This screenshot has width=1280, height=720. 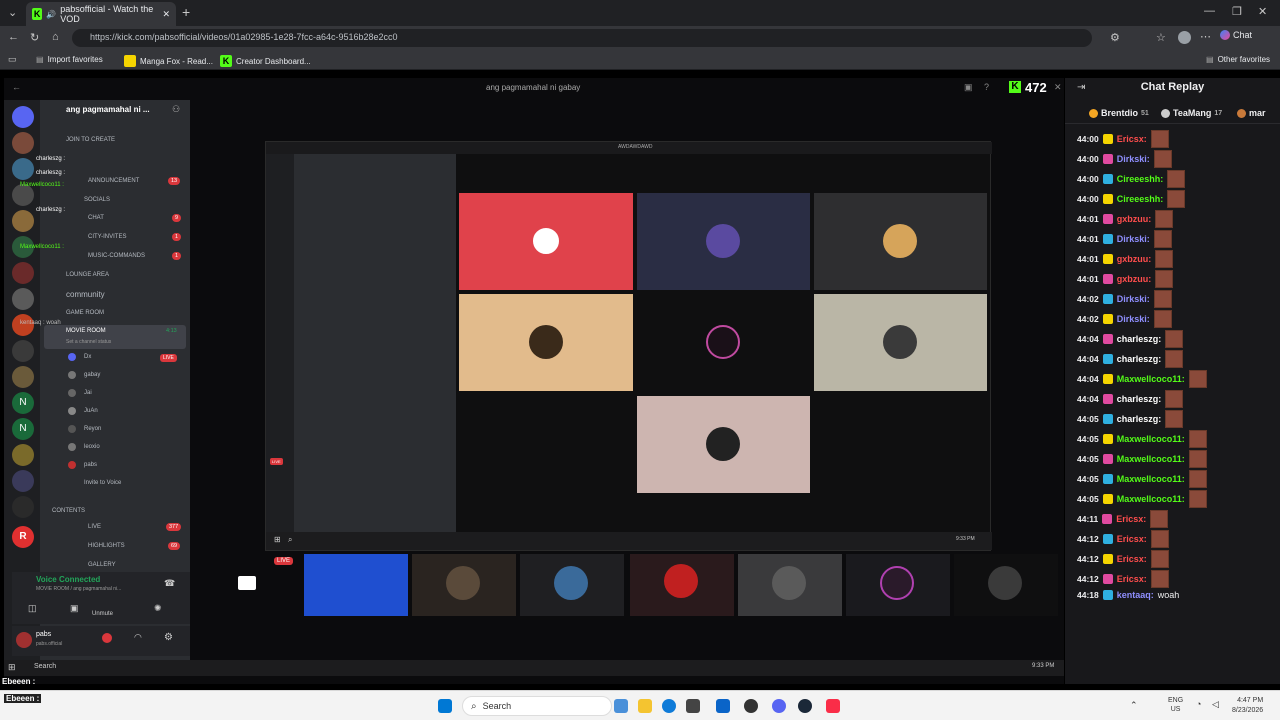 What do you see at coordinates (833, 706) in the screenshot?
I see `music-icon` at bounding box center [833, 706].